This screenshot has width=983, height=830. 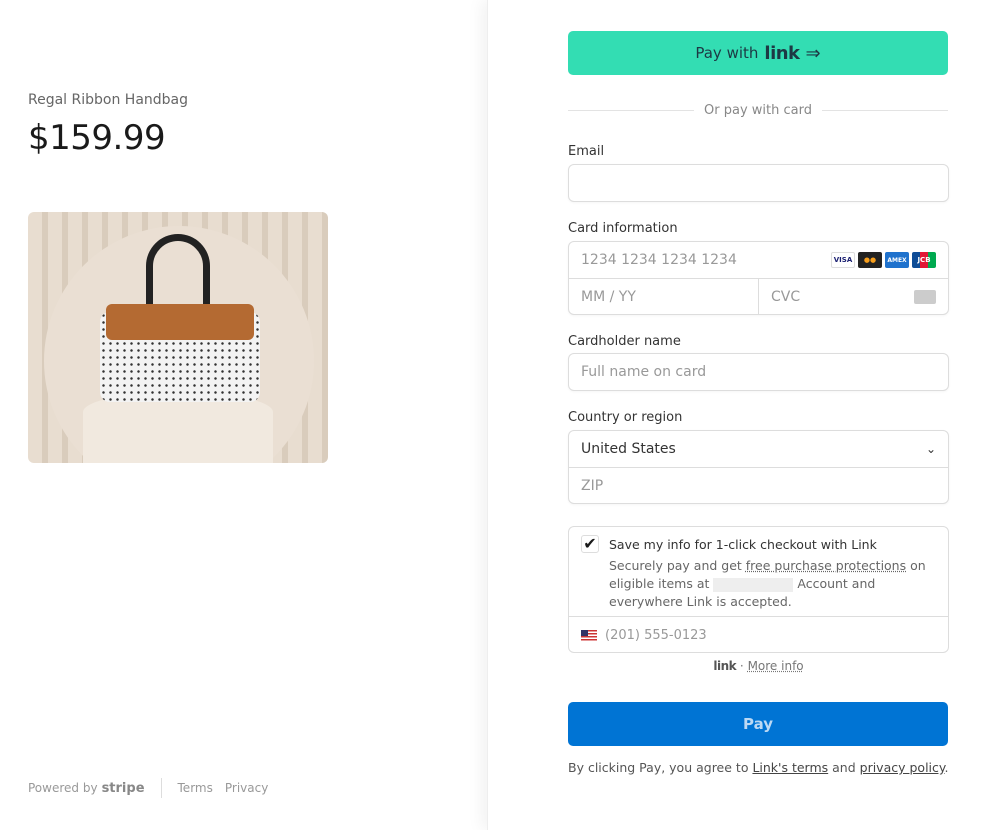 I want to click on card-label: Card information, so click(x=623, y=228).